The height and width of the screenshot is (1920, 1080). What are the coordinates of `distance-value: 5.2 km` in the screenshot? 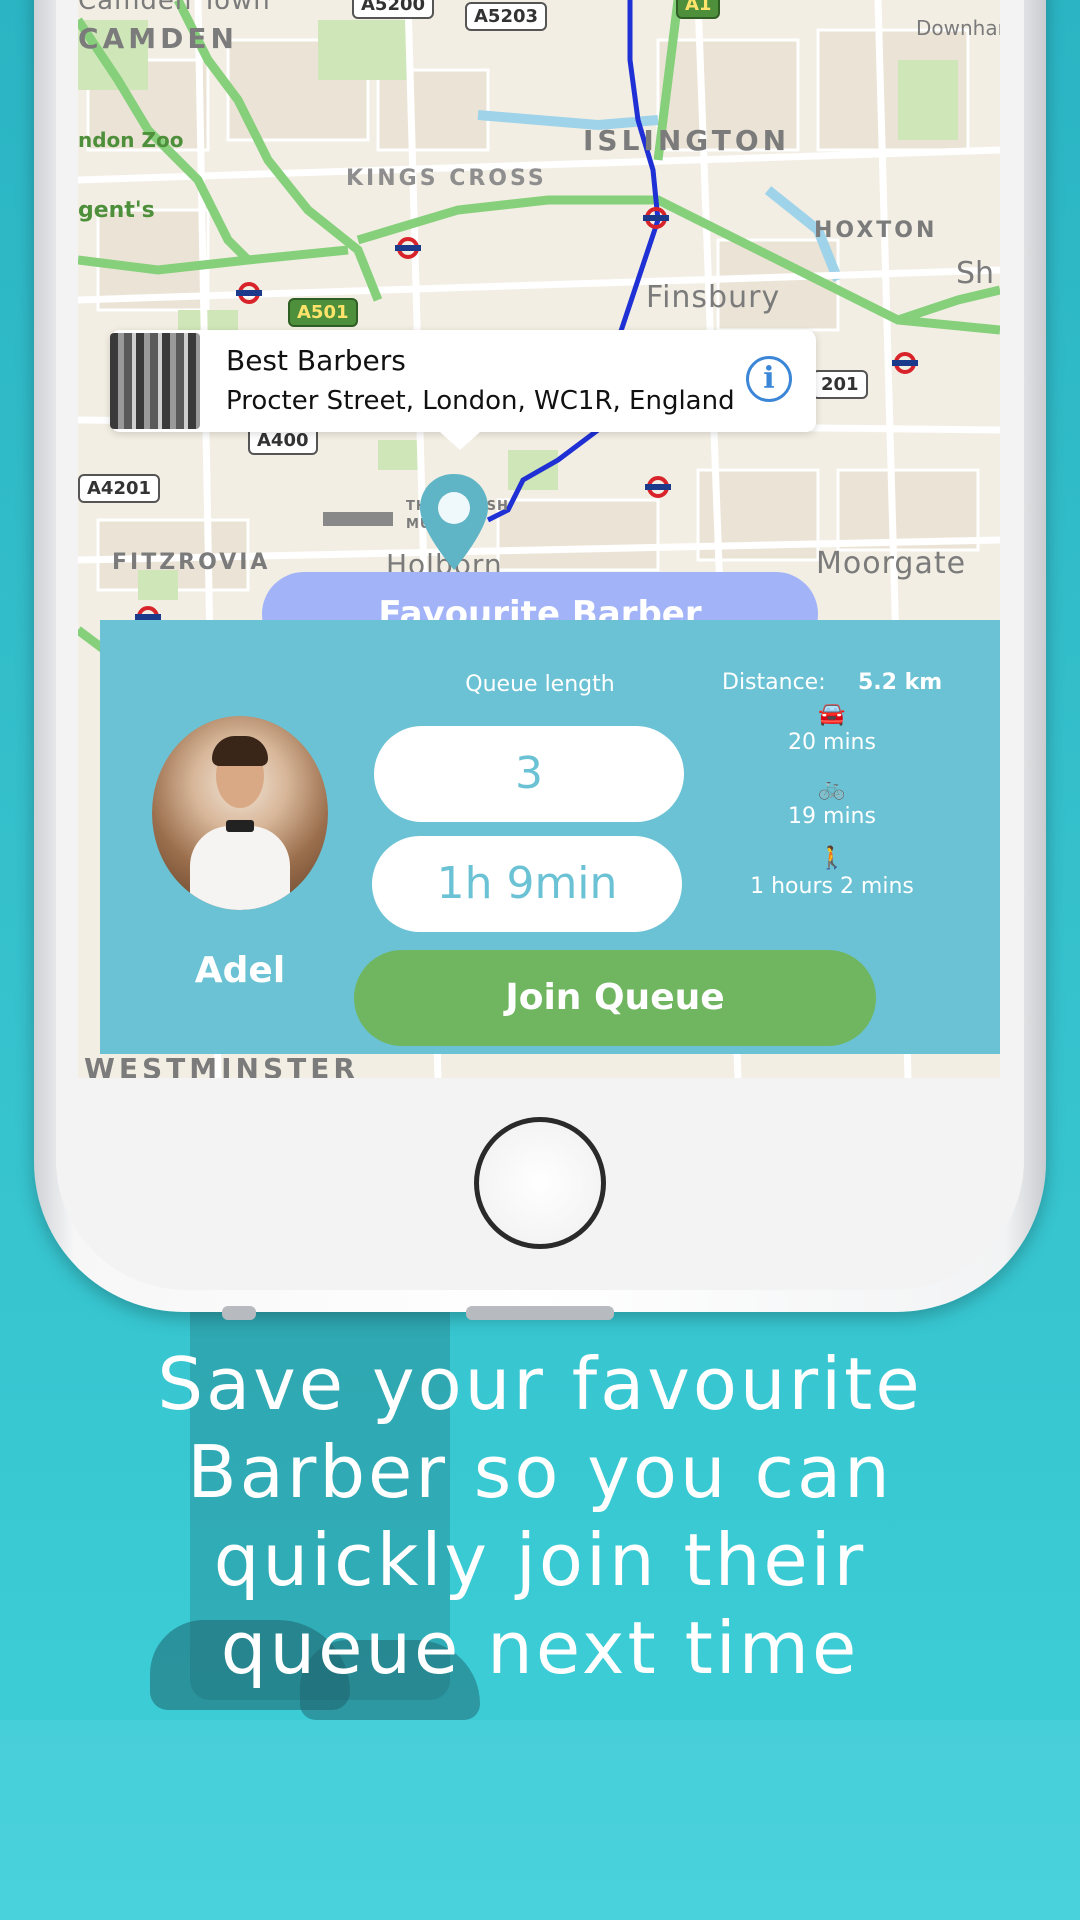 It's located at (900, 682).